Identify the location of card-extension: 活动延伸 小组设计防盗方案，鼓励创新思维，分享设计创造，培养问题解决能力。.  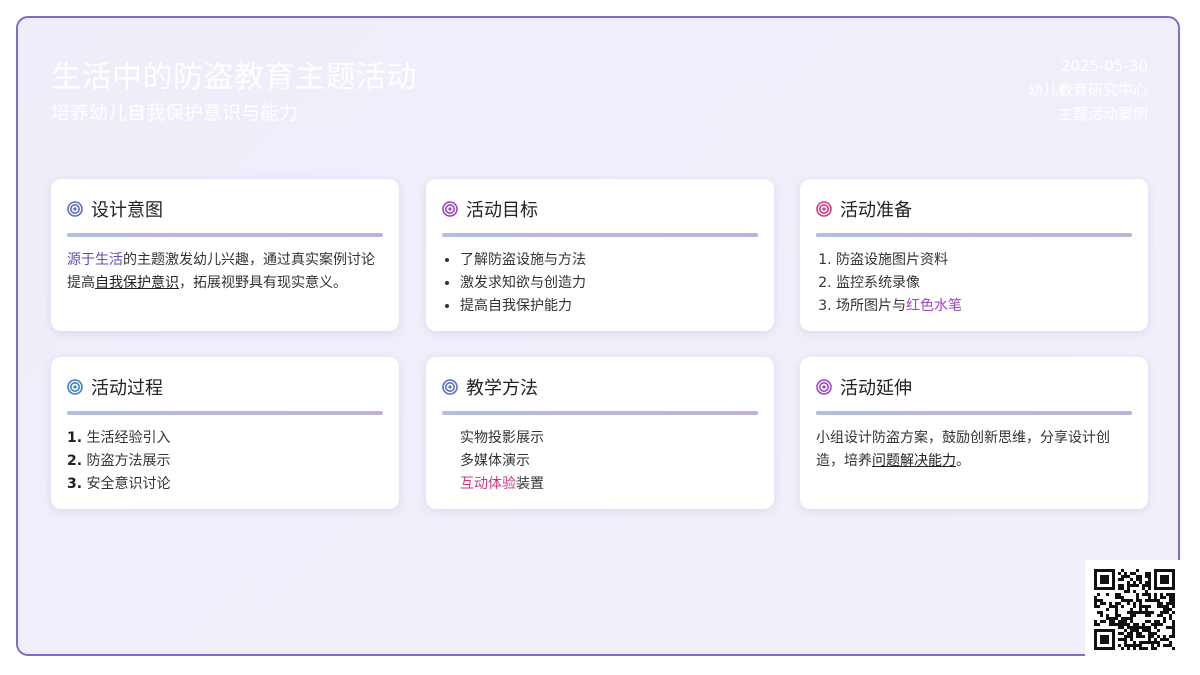
(974, 433).